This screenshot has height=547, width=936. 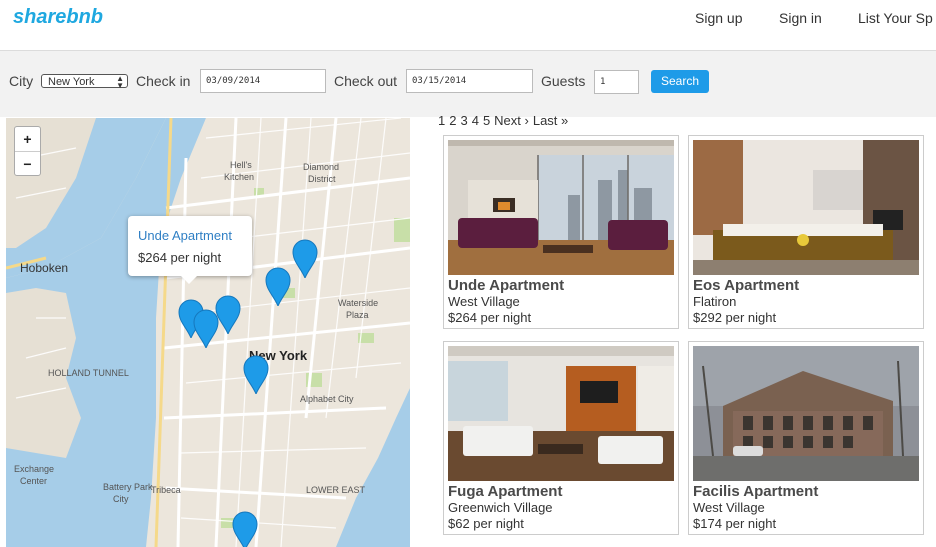 What do you see at coordinates (463, 120) in the screenshot?
I see `page-link: 3` at bounding box center [463, 120].